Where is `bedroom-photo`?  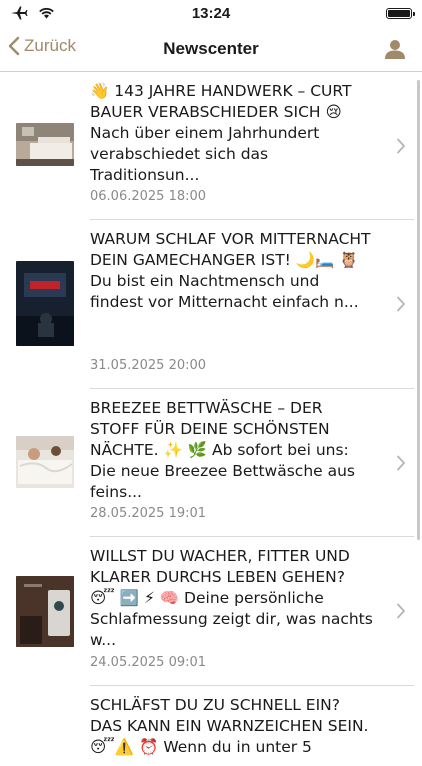 bedroom-photo is located at coordinates (45, 144).